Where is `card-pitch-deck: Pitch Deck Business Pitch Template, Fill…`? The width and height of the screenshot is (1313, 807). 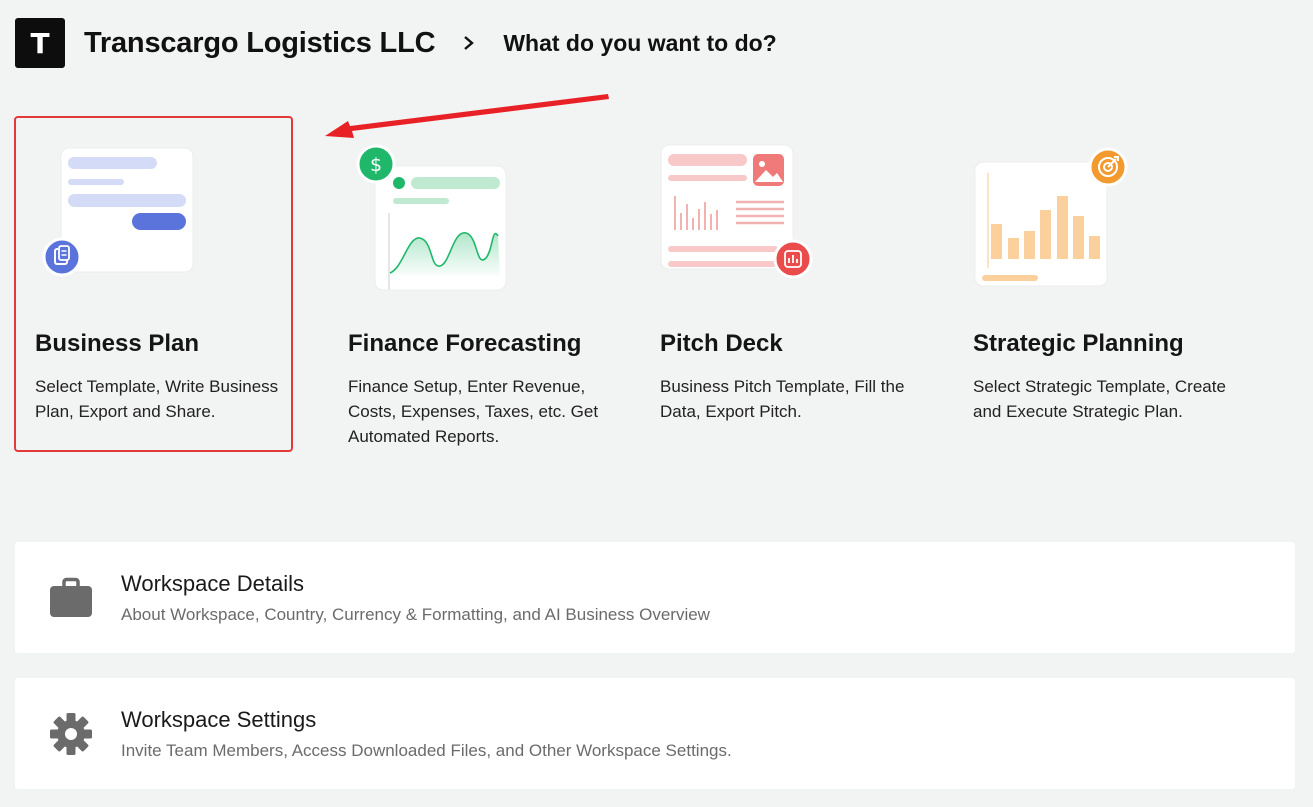
card-pitch-deck: Pitch Deck Business Pitch Template, Fill… is located at coordinates (785, 283).